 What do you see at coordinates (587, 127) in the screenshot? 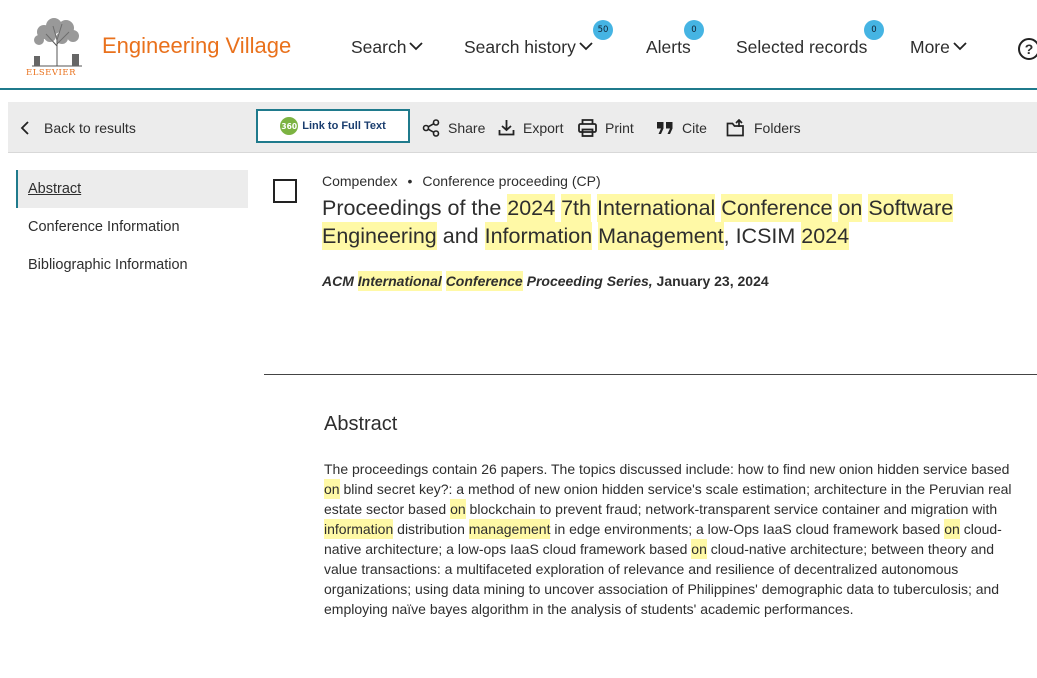
I see `print-icon` at bounding box center [587, 127].